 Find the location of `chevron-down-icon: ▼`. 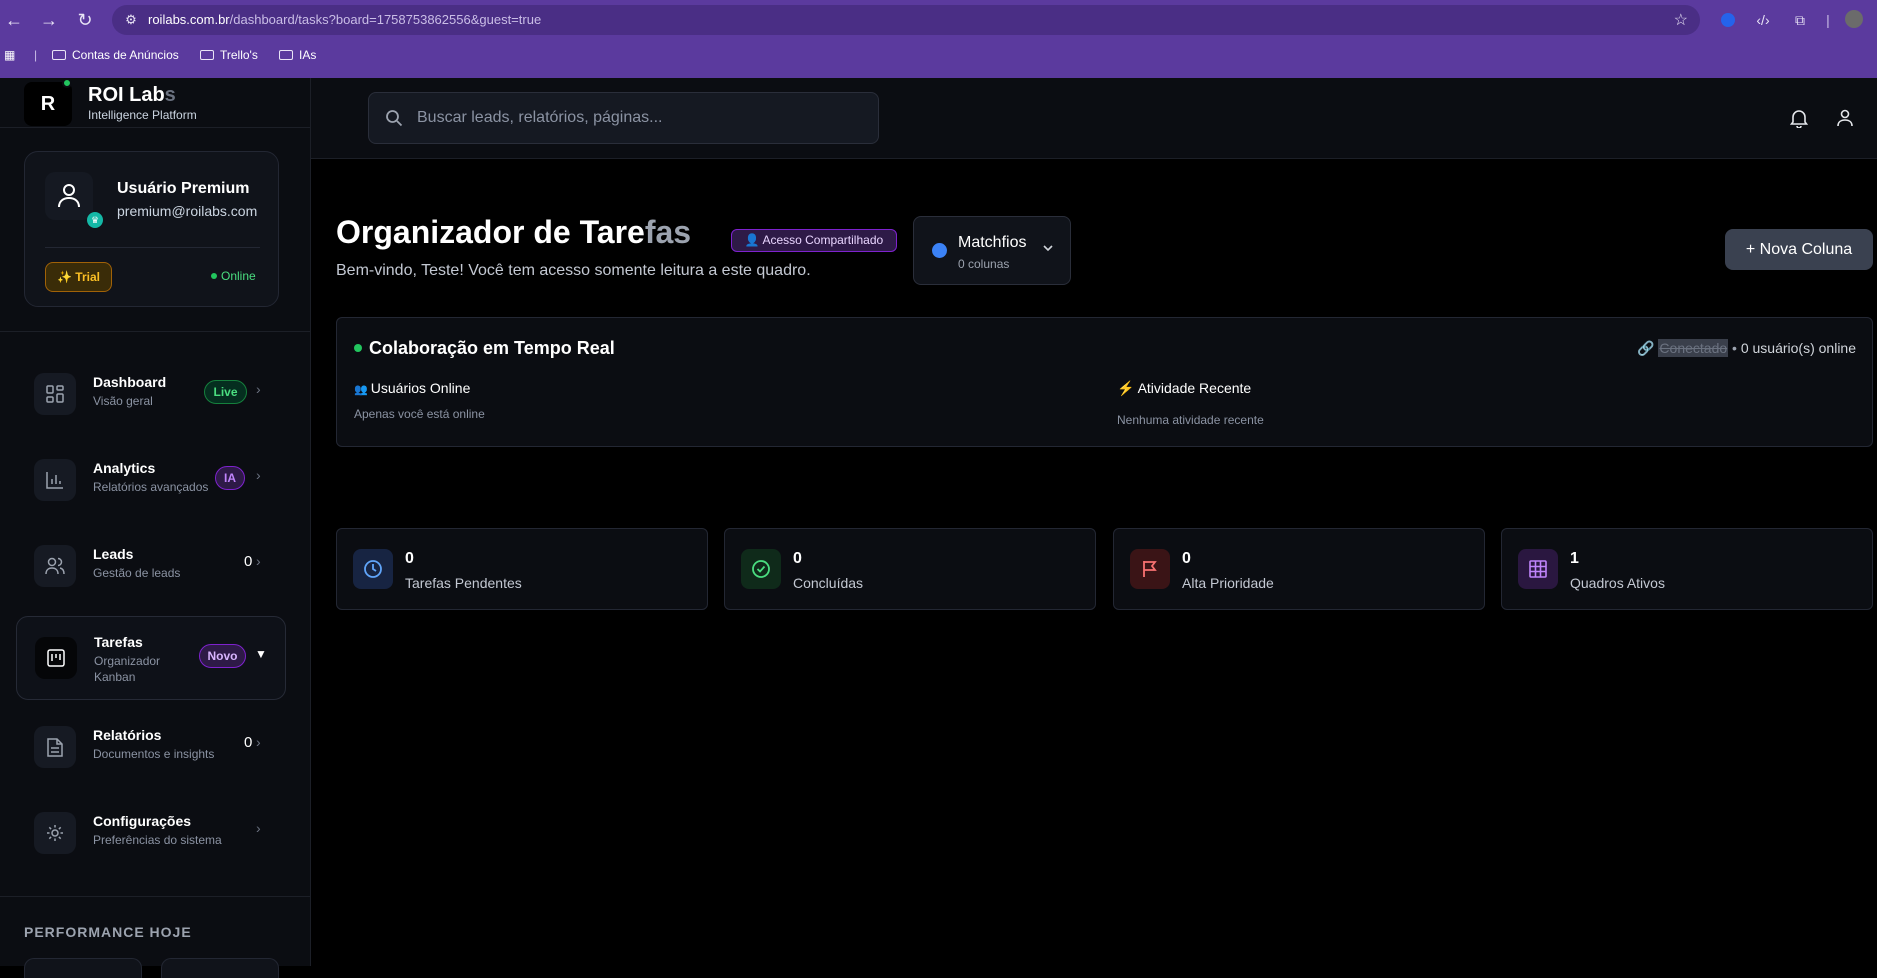

chevron-down-icon: ▼ is located at coordinates (261, 654).